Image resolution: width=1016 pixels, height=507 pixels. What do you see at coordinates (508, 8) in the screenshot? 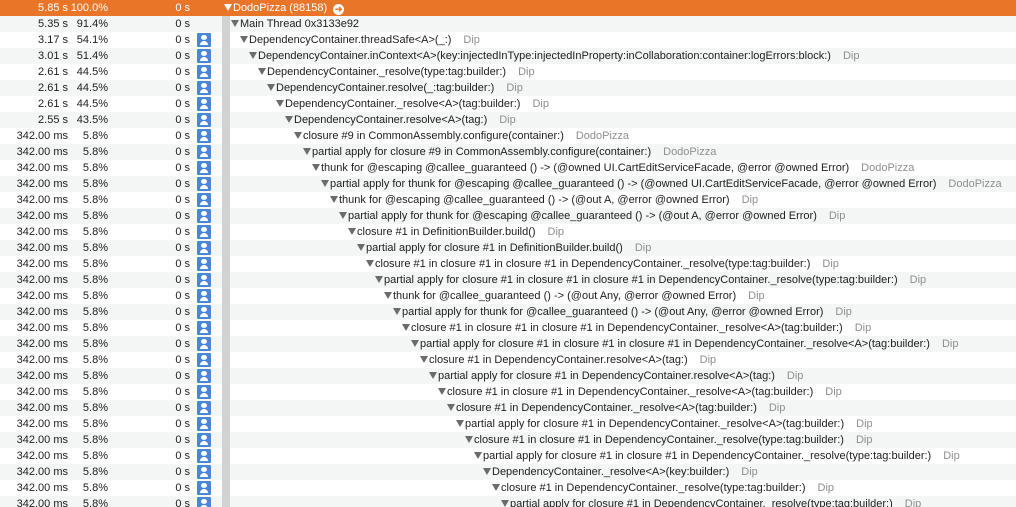
I see `call-tree-root-row: 5.85 s 100.0% 0 s DodoPizza (88158) ➜` at bounding box center [508, 8].